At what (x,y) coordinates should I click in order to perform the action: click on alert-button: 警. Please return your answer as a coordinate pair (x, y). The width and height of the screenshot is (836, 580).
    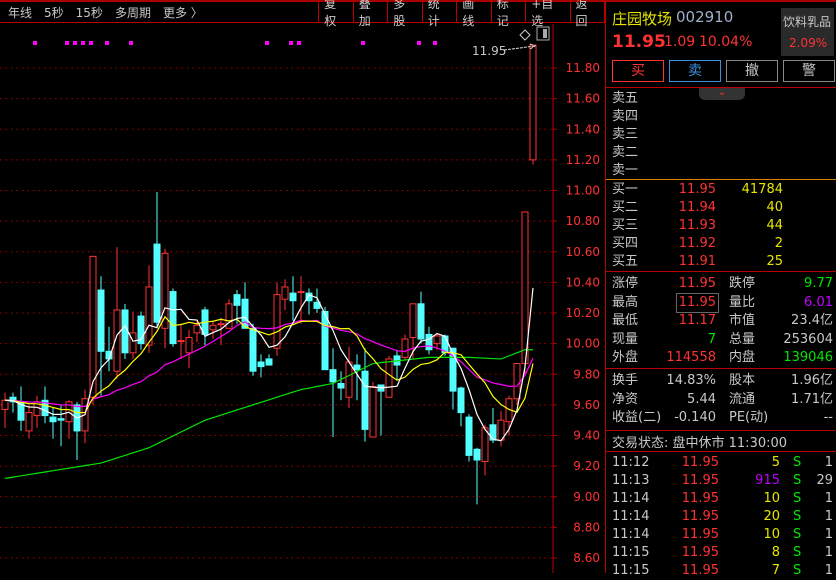
    Looking at the image, I should click on (809, 71).